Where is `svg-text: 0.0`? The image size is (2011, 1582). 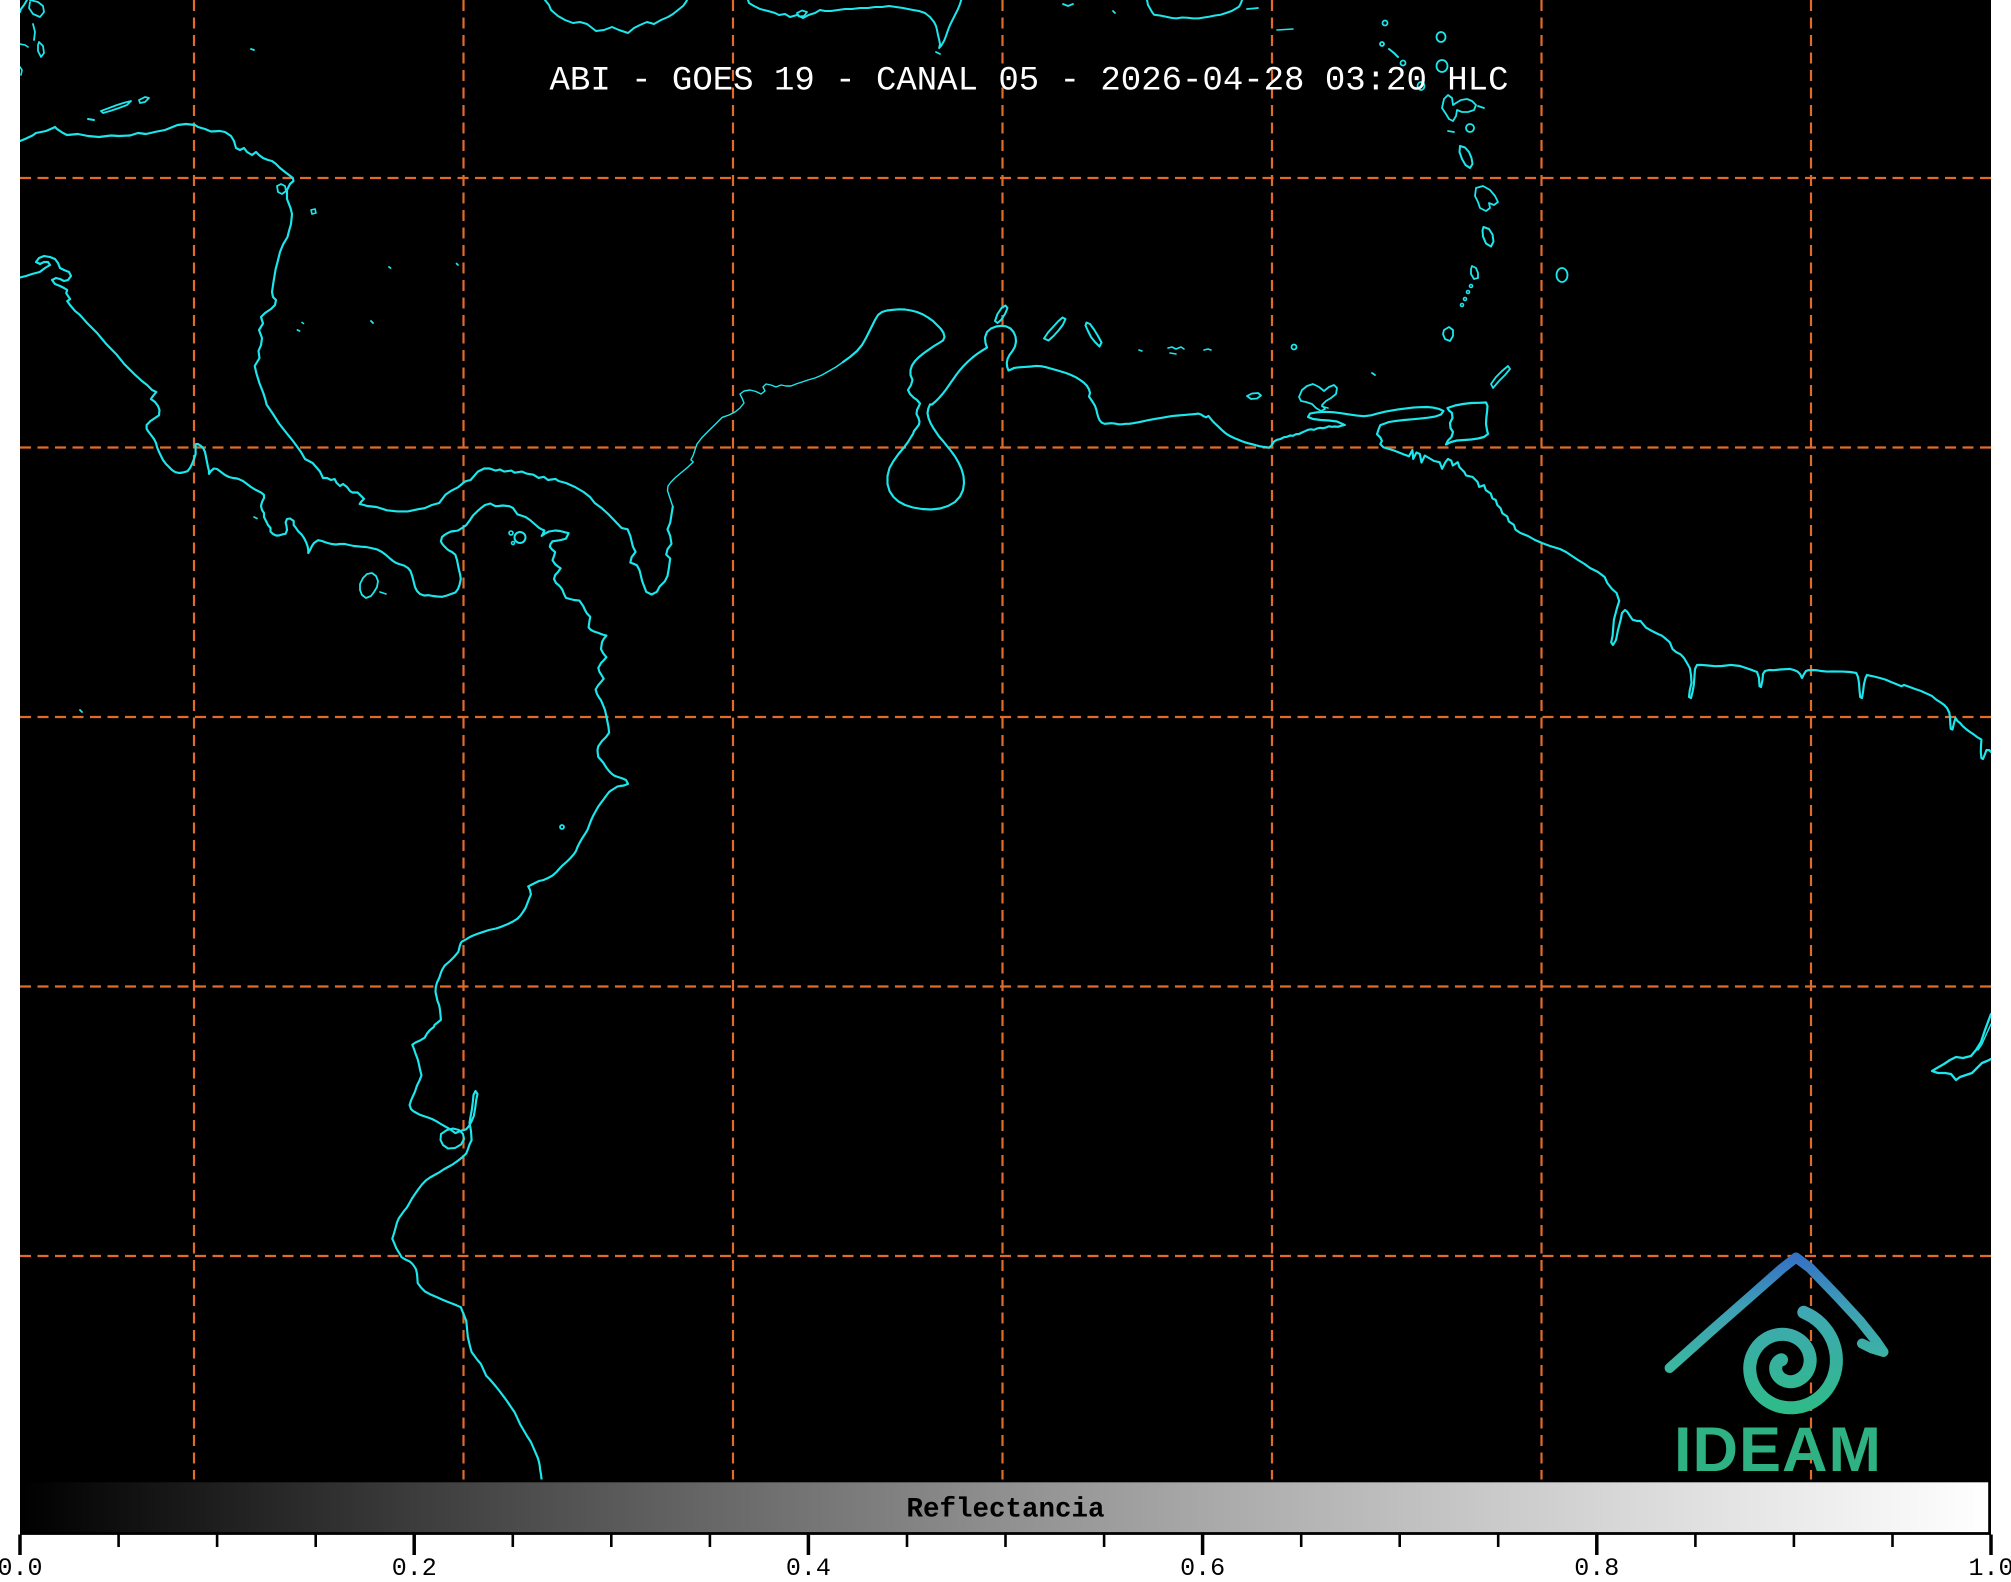 svg-text: 0.0 is located at coordinates (21, 1565).